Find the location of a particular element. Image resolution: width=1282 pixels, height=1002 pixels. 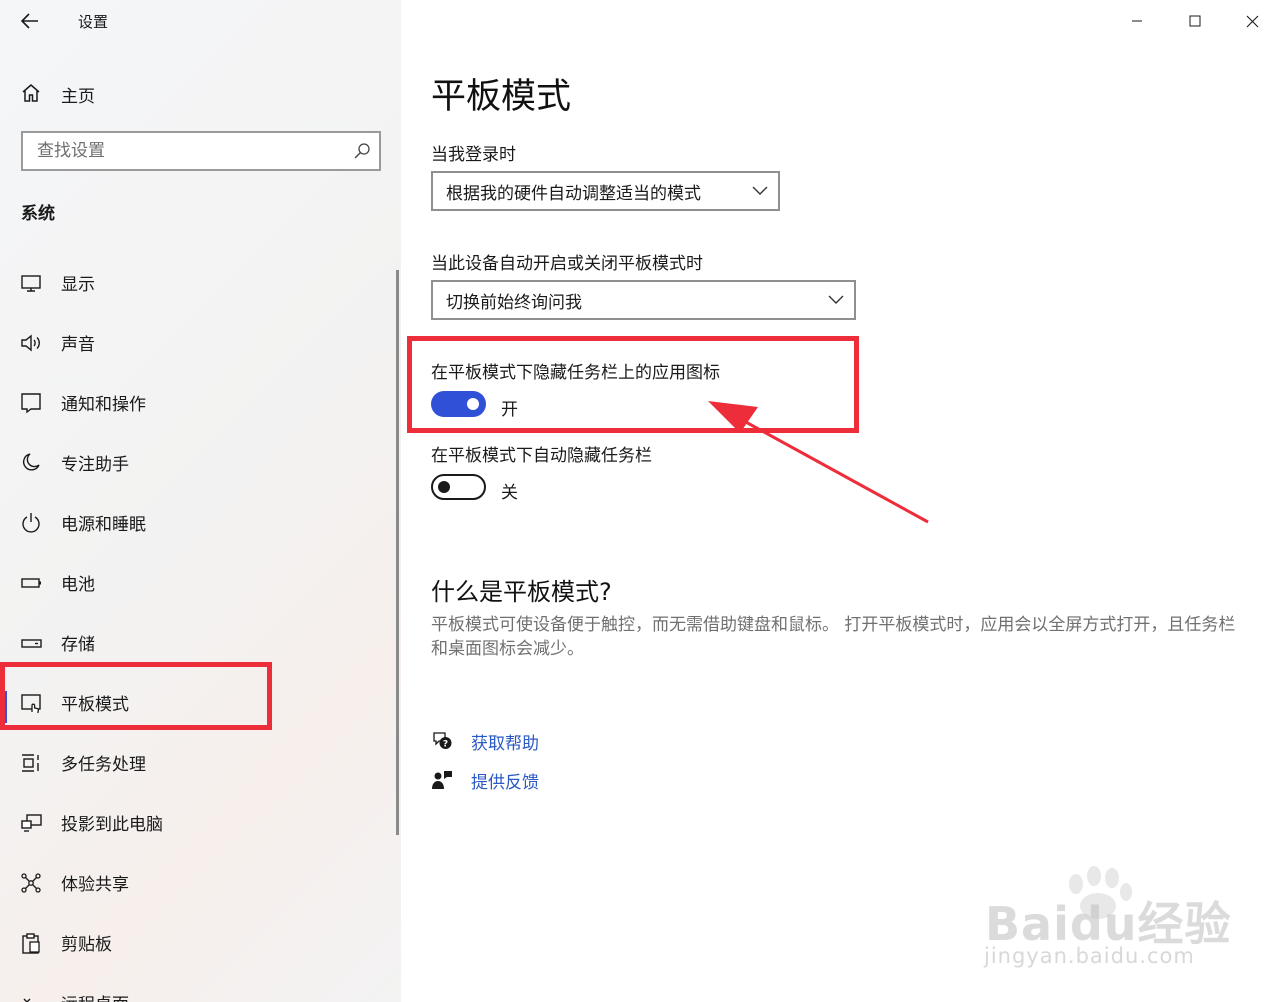

signin-dropdown: 根据我的硬件自动调整适当的模式 is located at coordinates (605, 191).